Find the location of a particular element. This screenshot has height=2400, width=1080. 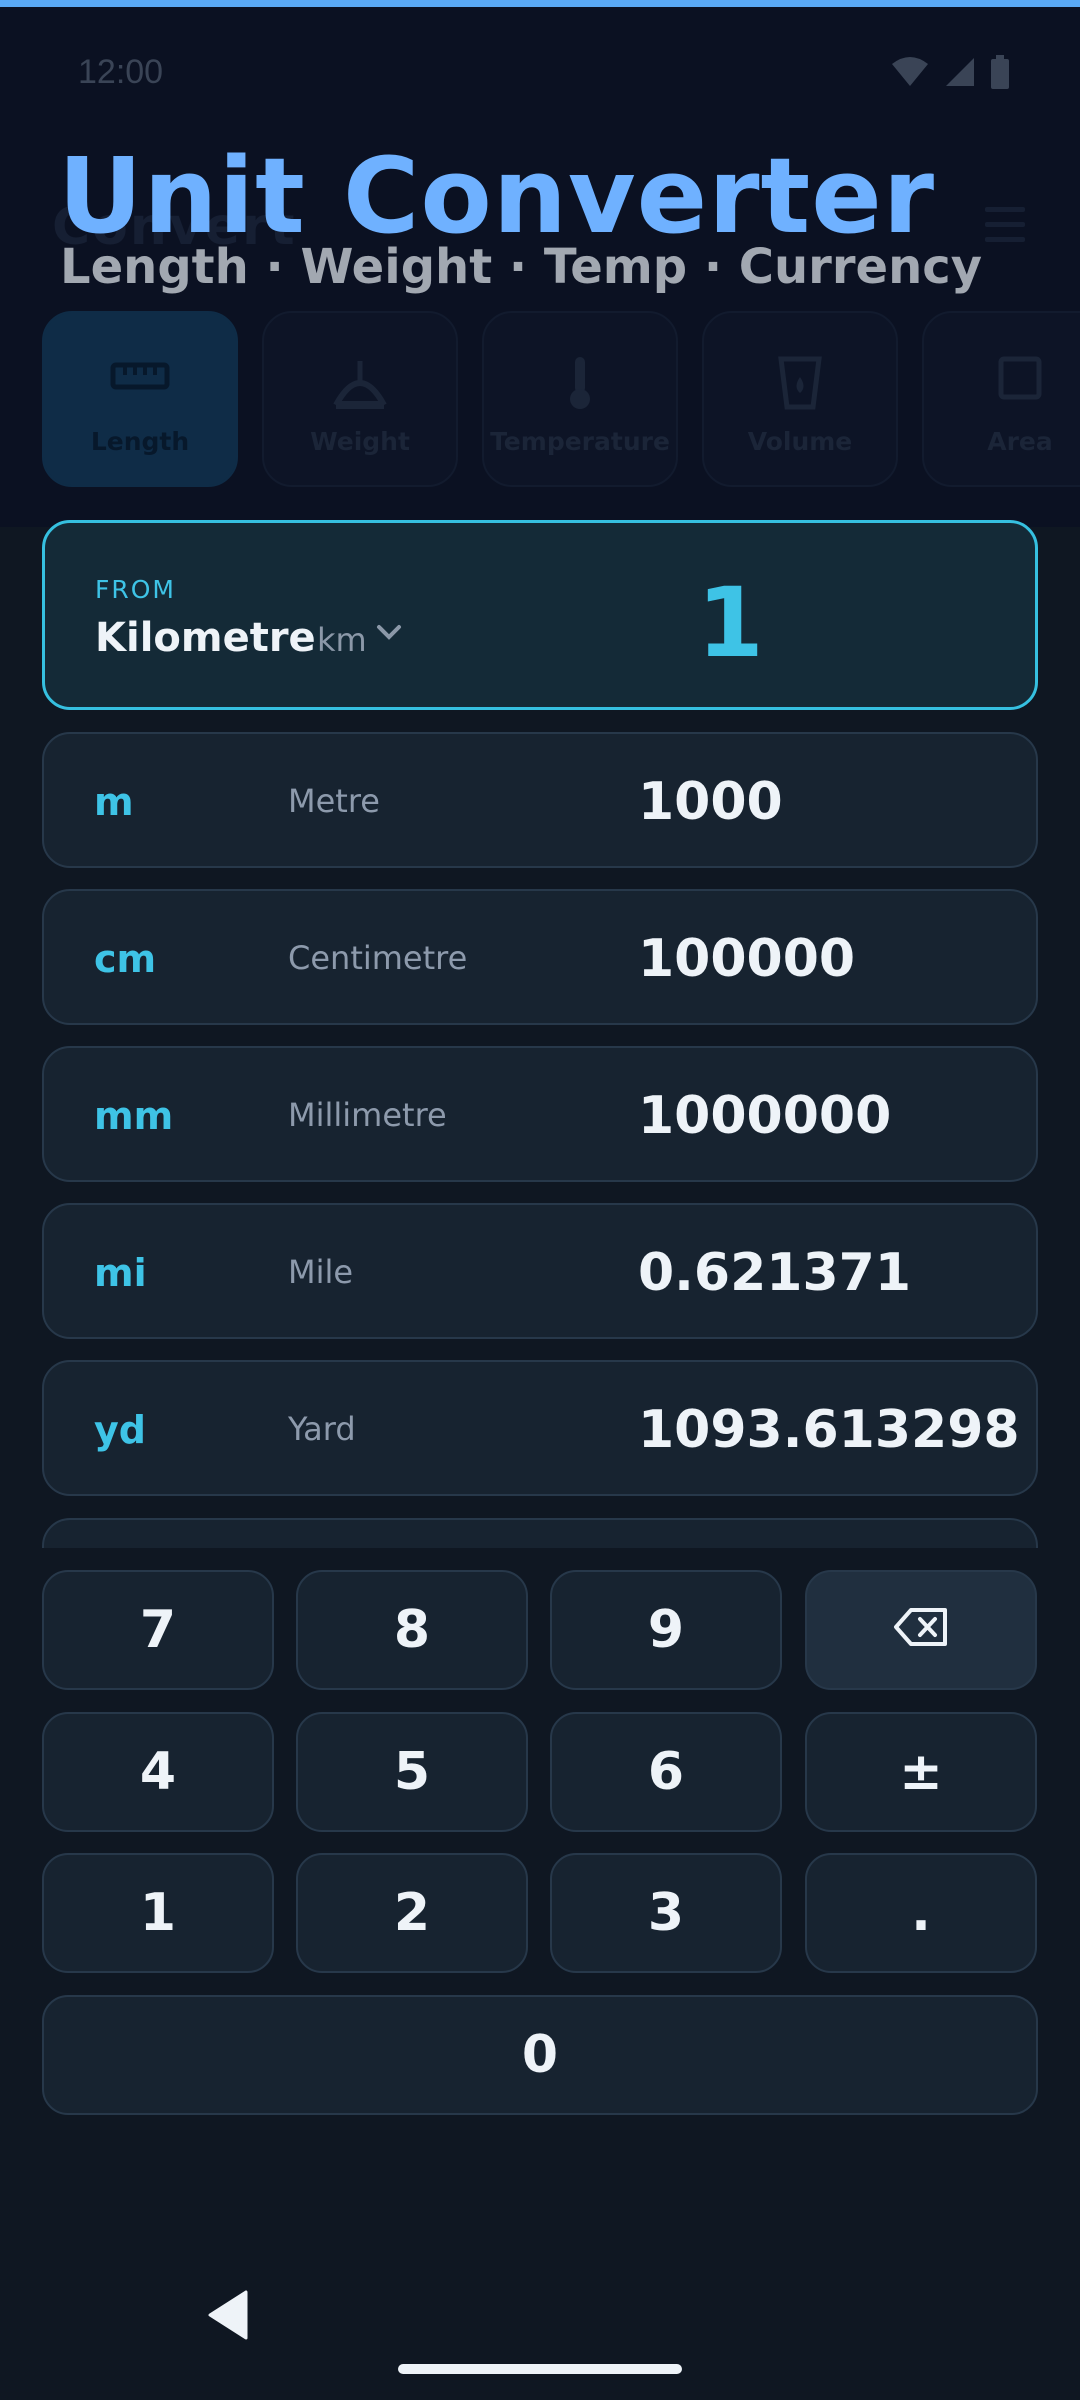

unit-symbol: cm is located at coordinates (125, 959).